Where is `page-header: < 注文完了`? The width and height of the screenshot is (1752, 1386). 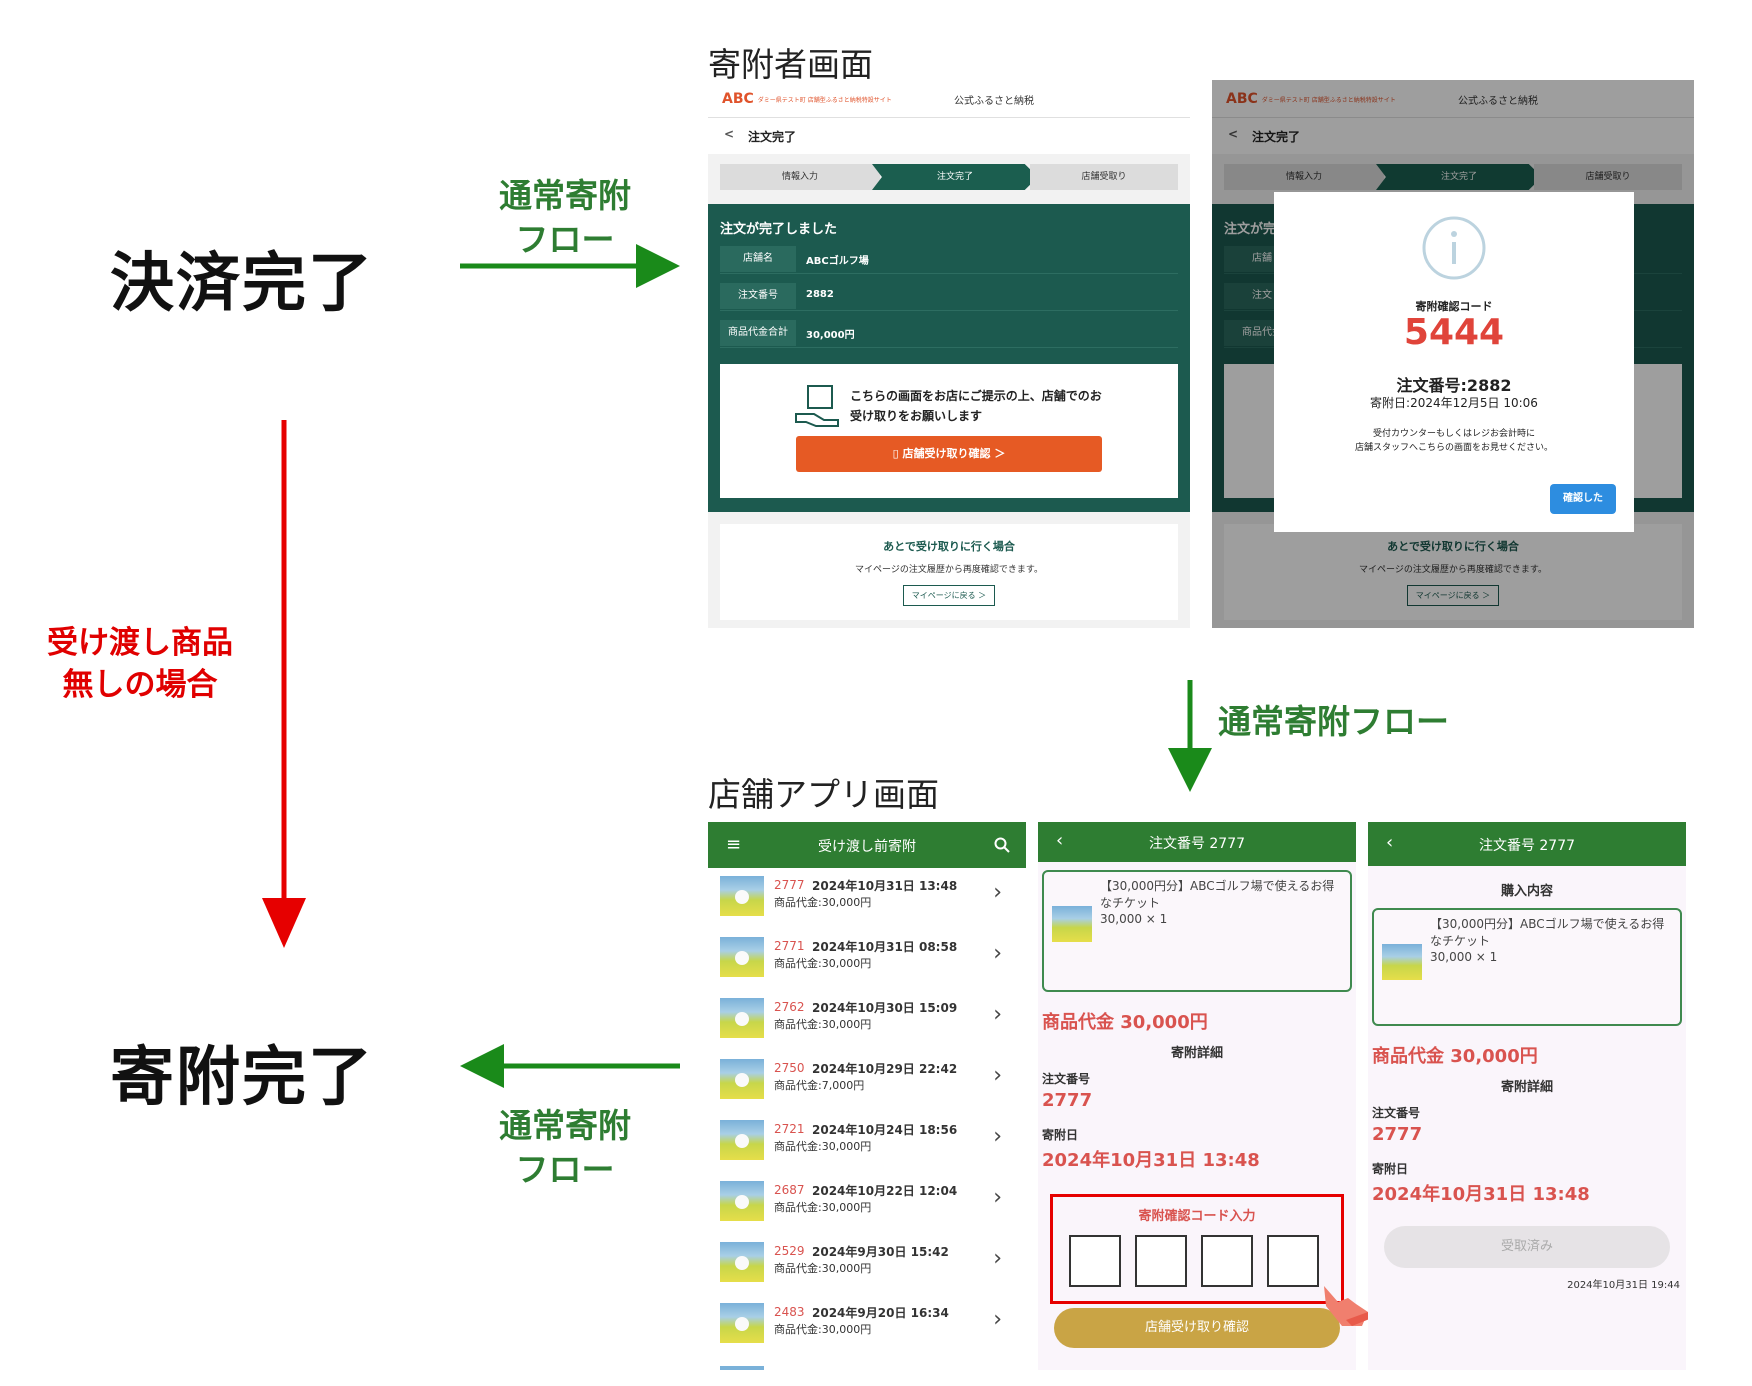 page-header: < 注文完了 is located at coordinates (949, 136).